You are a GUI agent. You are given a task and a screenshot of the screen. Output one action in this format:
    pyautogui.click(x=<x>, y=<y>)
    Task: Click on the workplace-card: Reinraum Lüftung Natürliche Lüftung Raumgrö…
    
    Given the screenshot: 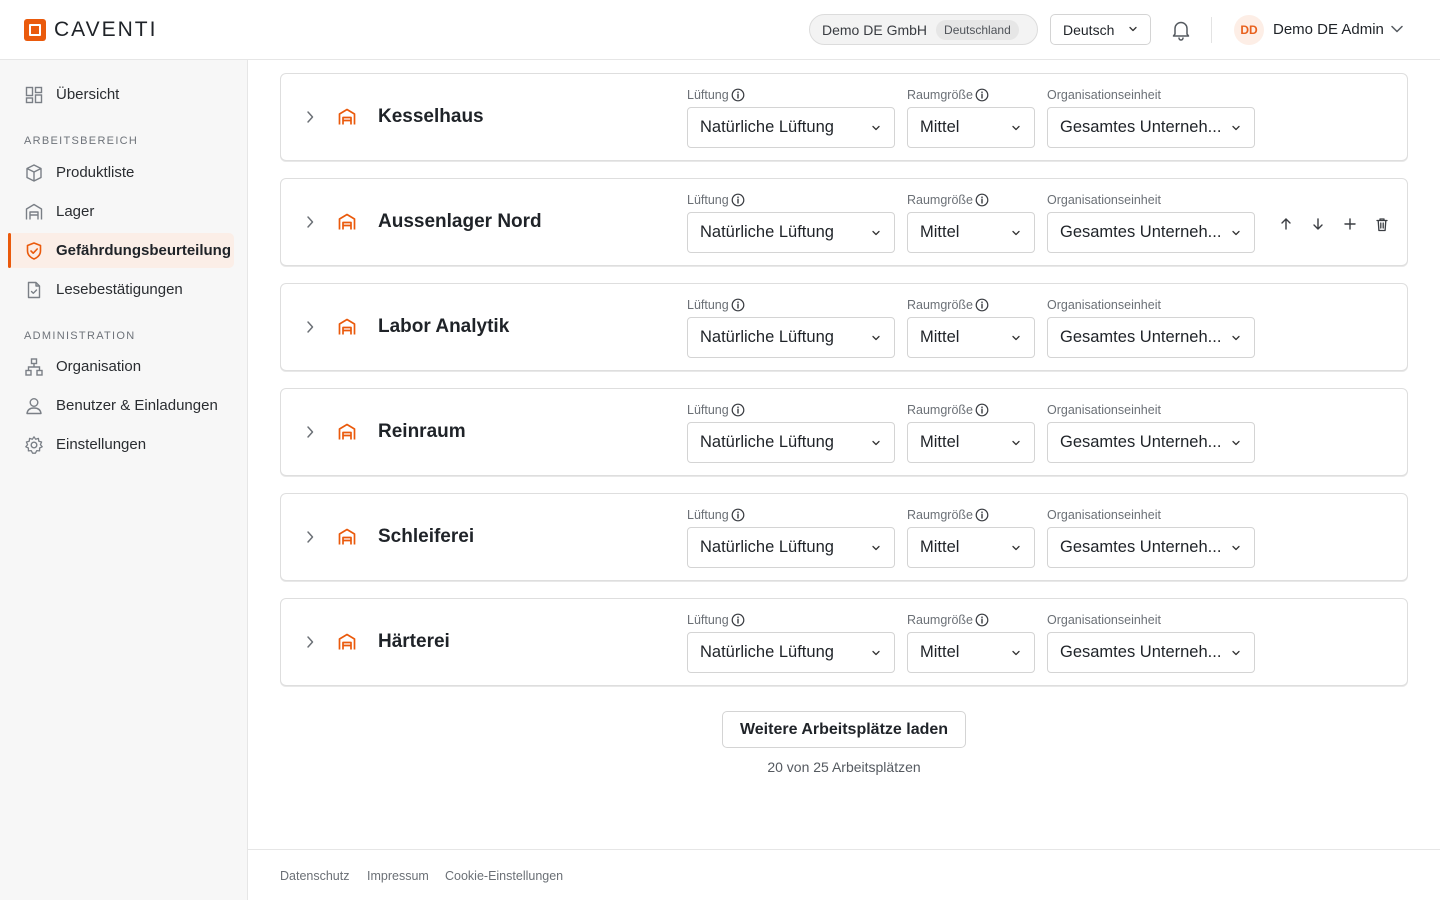 What is the action you would take?
    pyautogui.click(x=844, y=432)
    